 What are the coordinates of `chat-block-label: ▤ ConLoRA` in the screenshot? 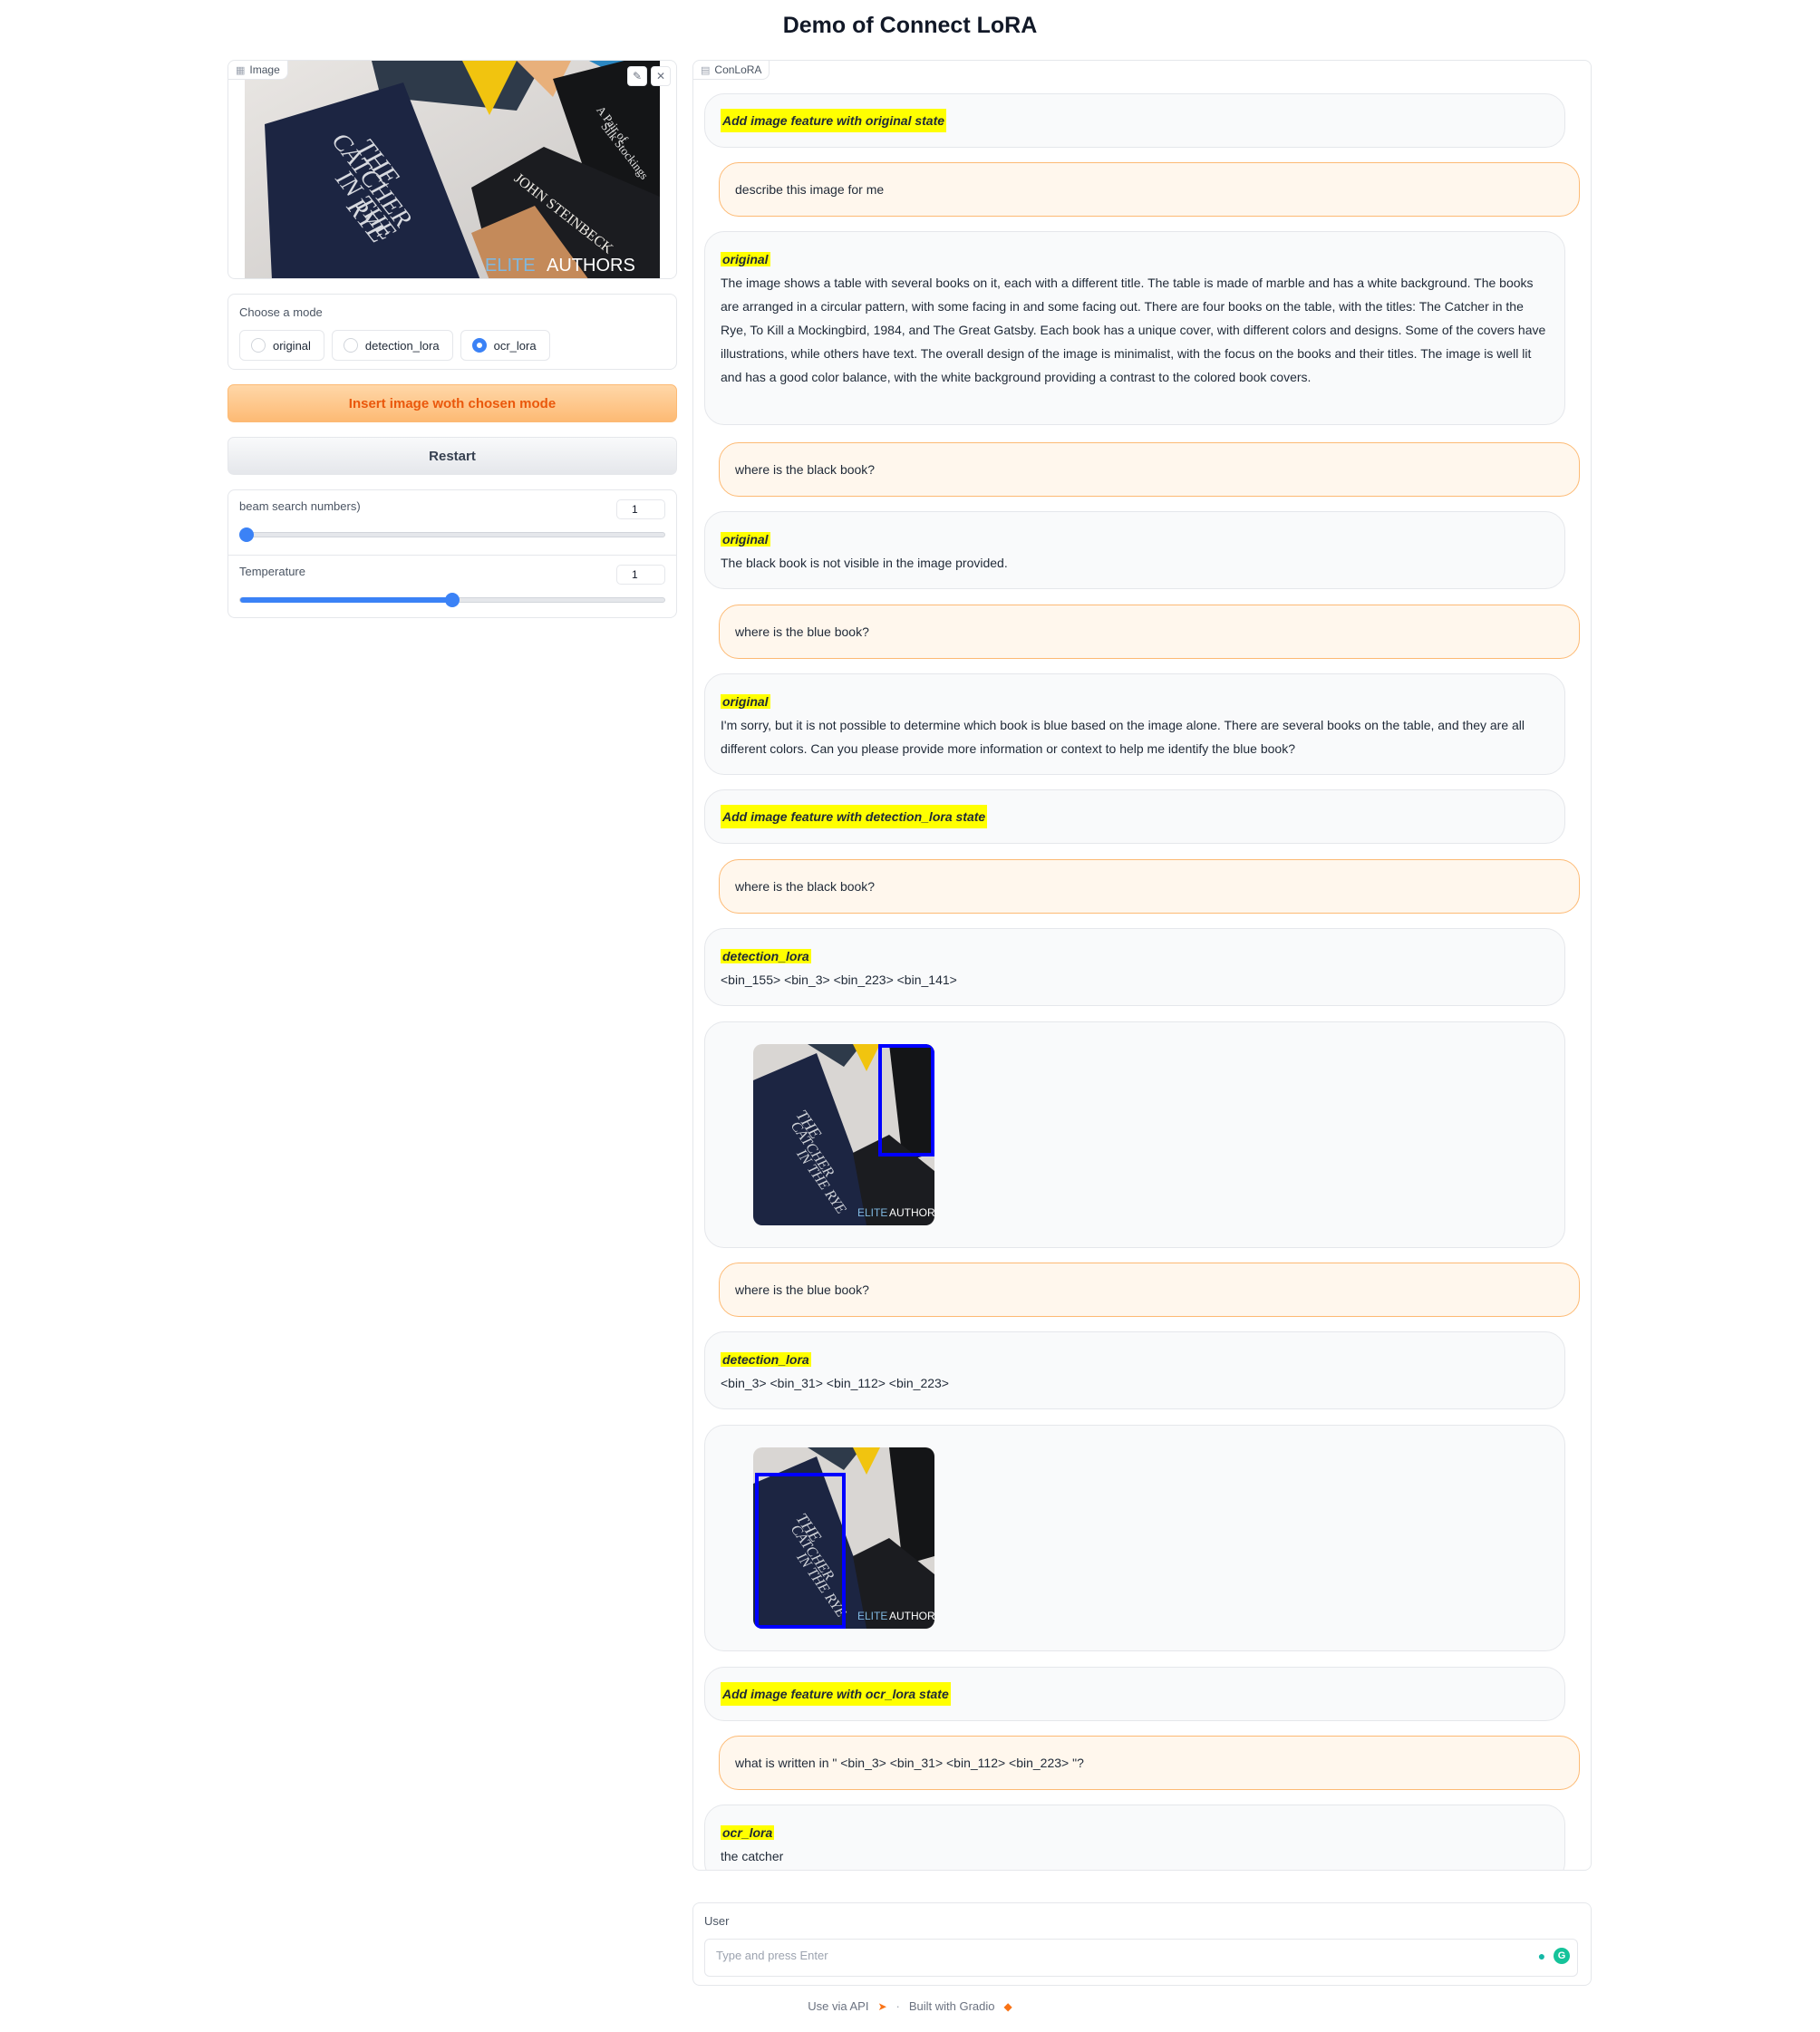 It's located at (731, 70).